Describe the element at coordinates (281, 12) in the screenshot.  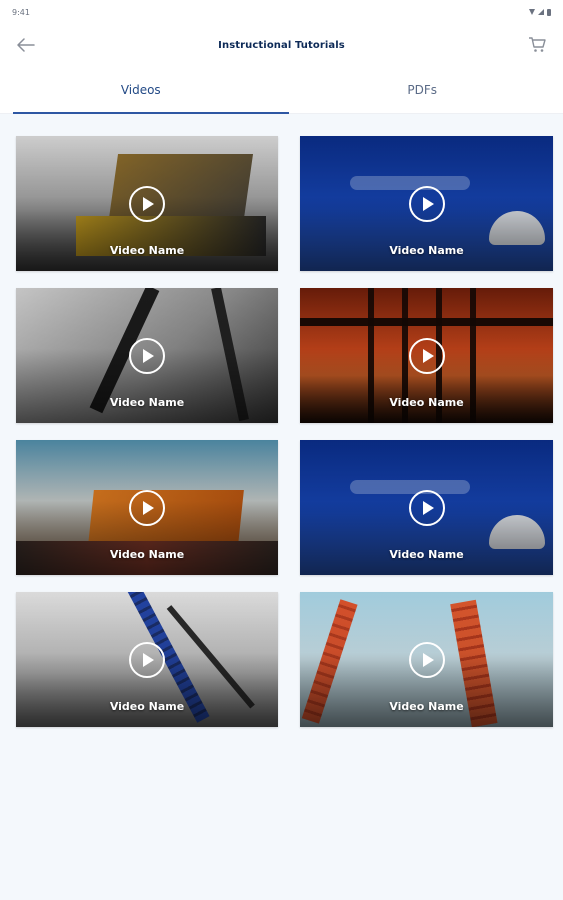
I see `status-bar: 9:41` at that location.